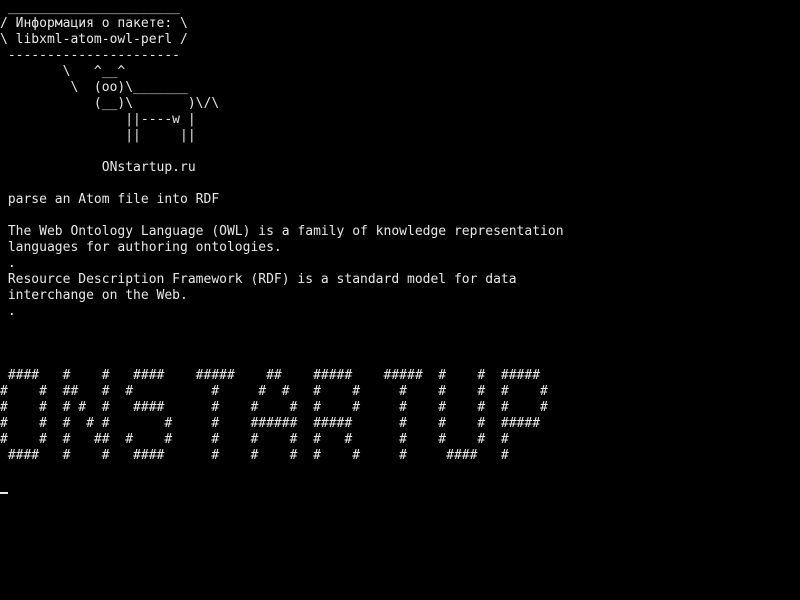 Image resolution: width=800 pixels, height=600 pixels. I want to click on cowsay-bubble-title: / Информация о пакете: \, so click(94, 23).